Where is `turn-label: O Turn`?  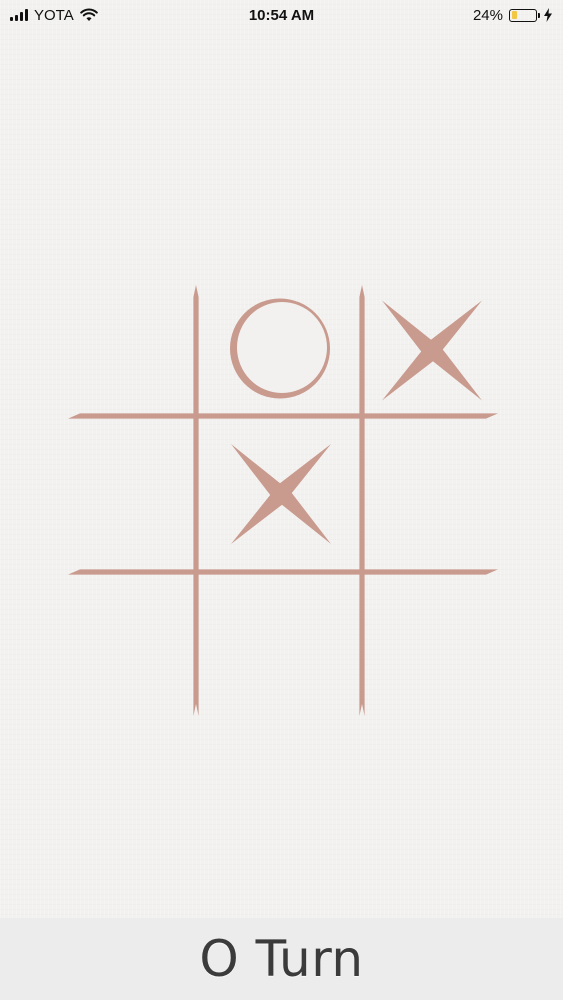
turn-label: O Turn is located at coordinates (281, 959).